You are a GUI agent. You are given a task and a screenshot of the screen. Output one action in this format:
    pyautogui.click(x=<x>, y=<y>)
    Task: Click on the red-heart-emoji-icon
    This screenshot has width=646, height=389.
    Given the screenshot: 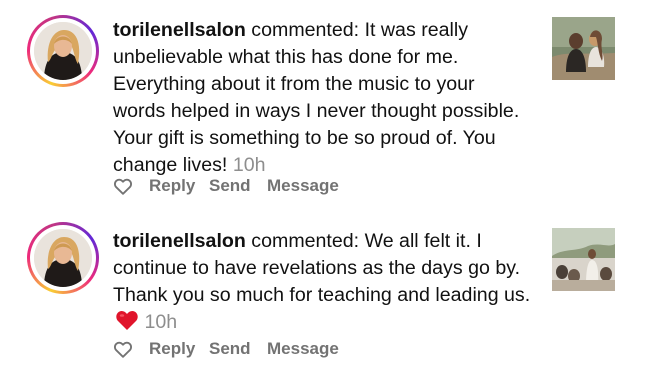 What is the action you would take?
    pyautogui.click(x=127, y=320)
    